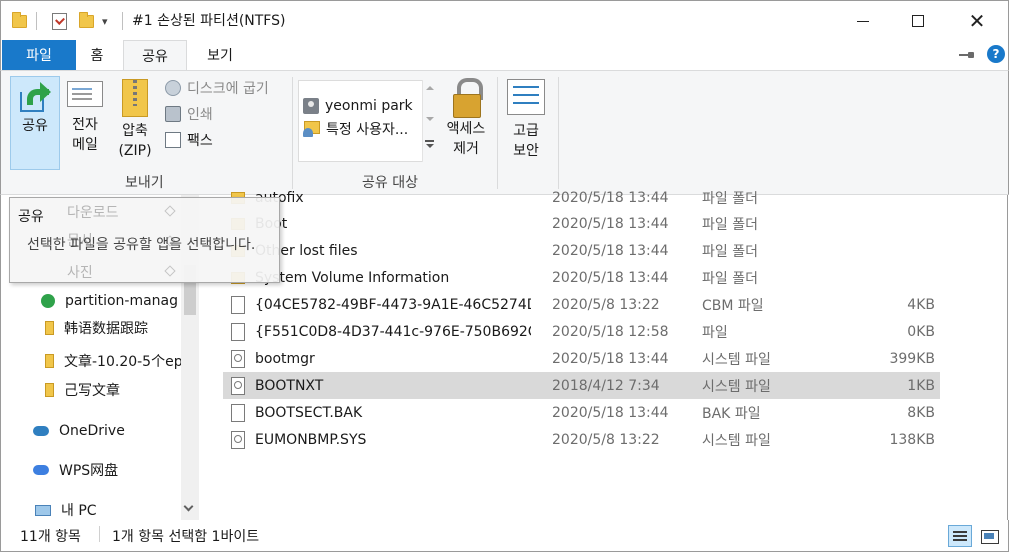 The width and height of the screenshot is (1009, 552). I want to click on burn-disc-button: 디스크에 굽기, so click(217, 88).